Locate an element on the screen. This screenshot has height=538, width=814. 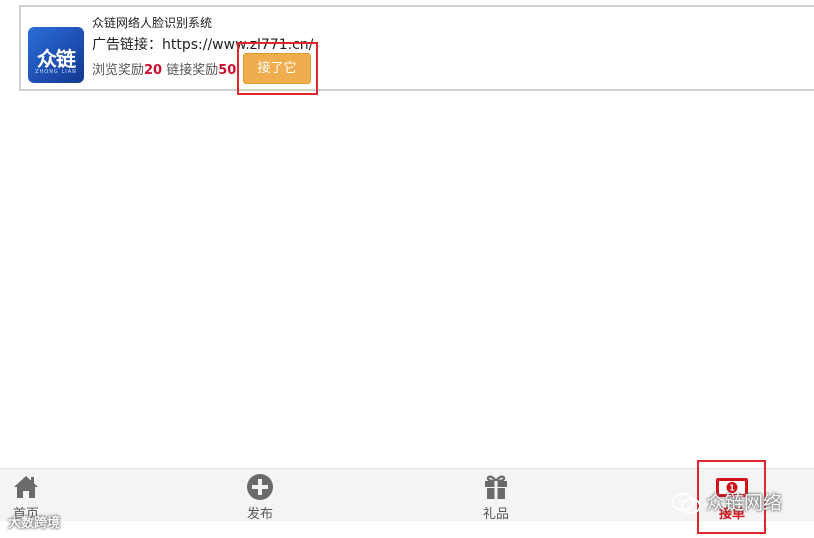
tab-publish-label: 发布 is located at coordinates (259, 514).